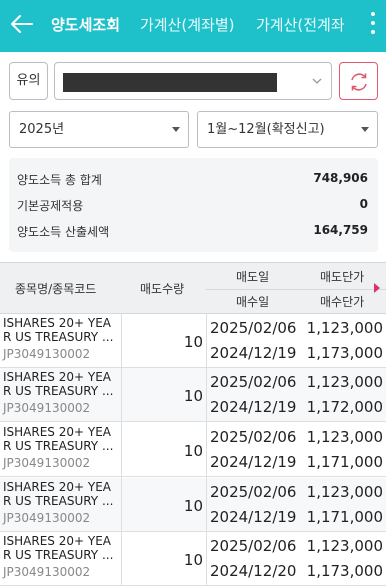 This screenshot has width=386, height=586. I want to click on header-name: 종목명/종목코드, so click(56, 289).